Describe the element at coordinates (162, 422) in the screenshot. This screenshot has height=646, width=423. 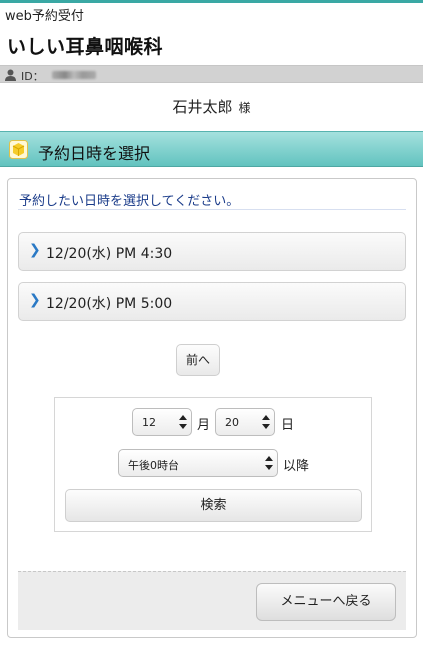
I see `month-select: 12` at that location.